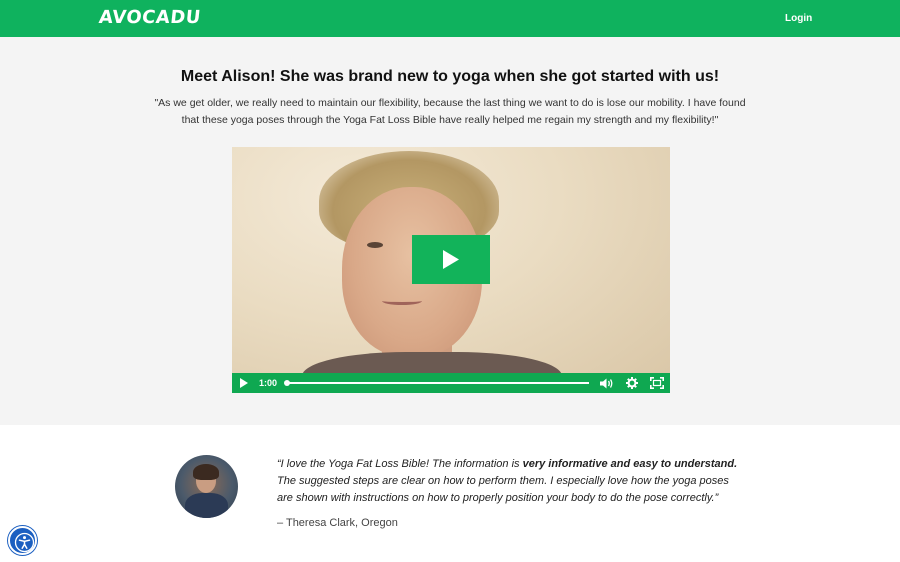 The width and height of the screenshot is (900, 562). I want to click on video-progress-track, so click(437, 383).